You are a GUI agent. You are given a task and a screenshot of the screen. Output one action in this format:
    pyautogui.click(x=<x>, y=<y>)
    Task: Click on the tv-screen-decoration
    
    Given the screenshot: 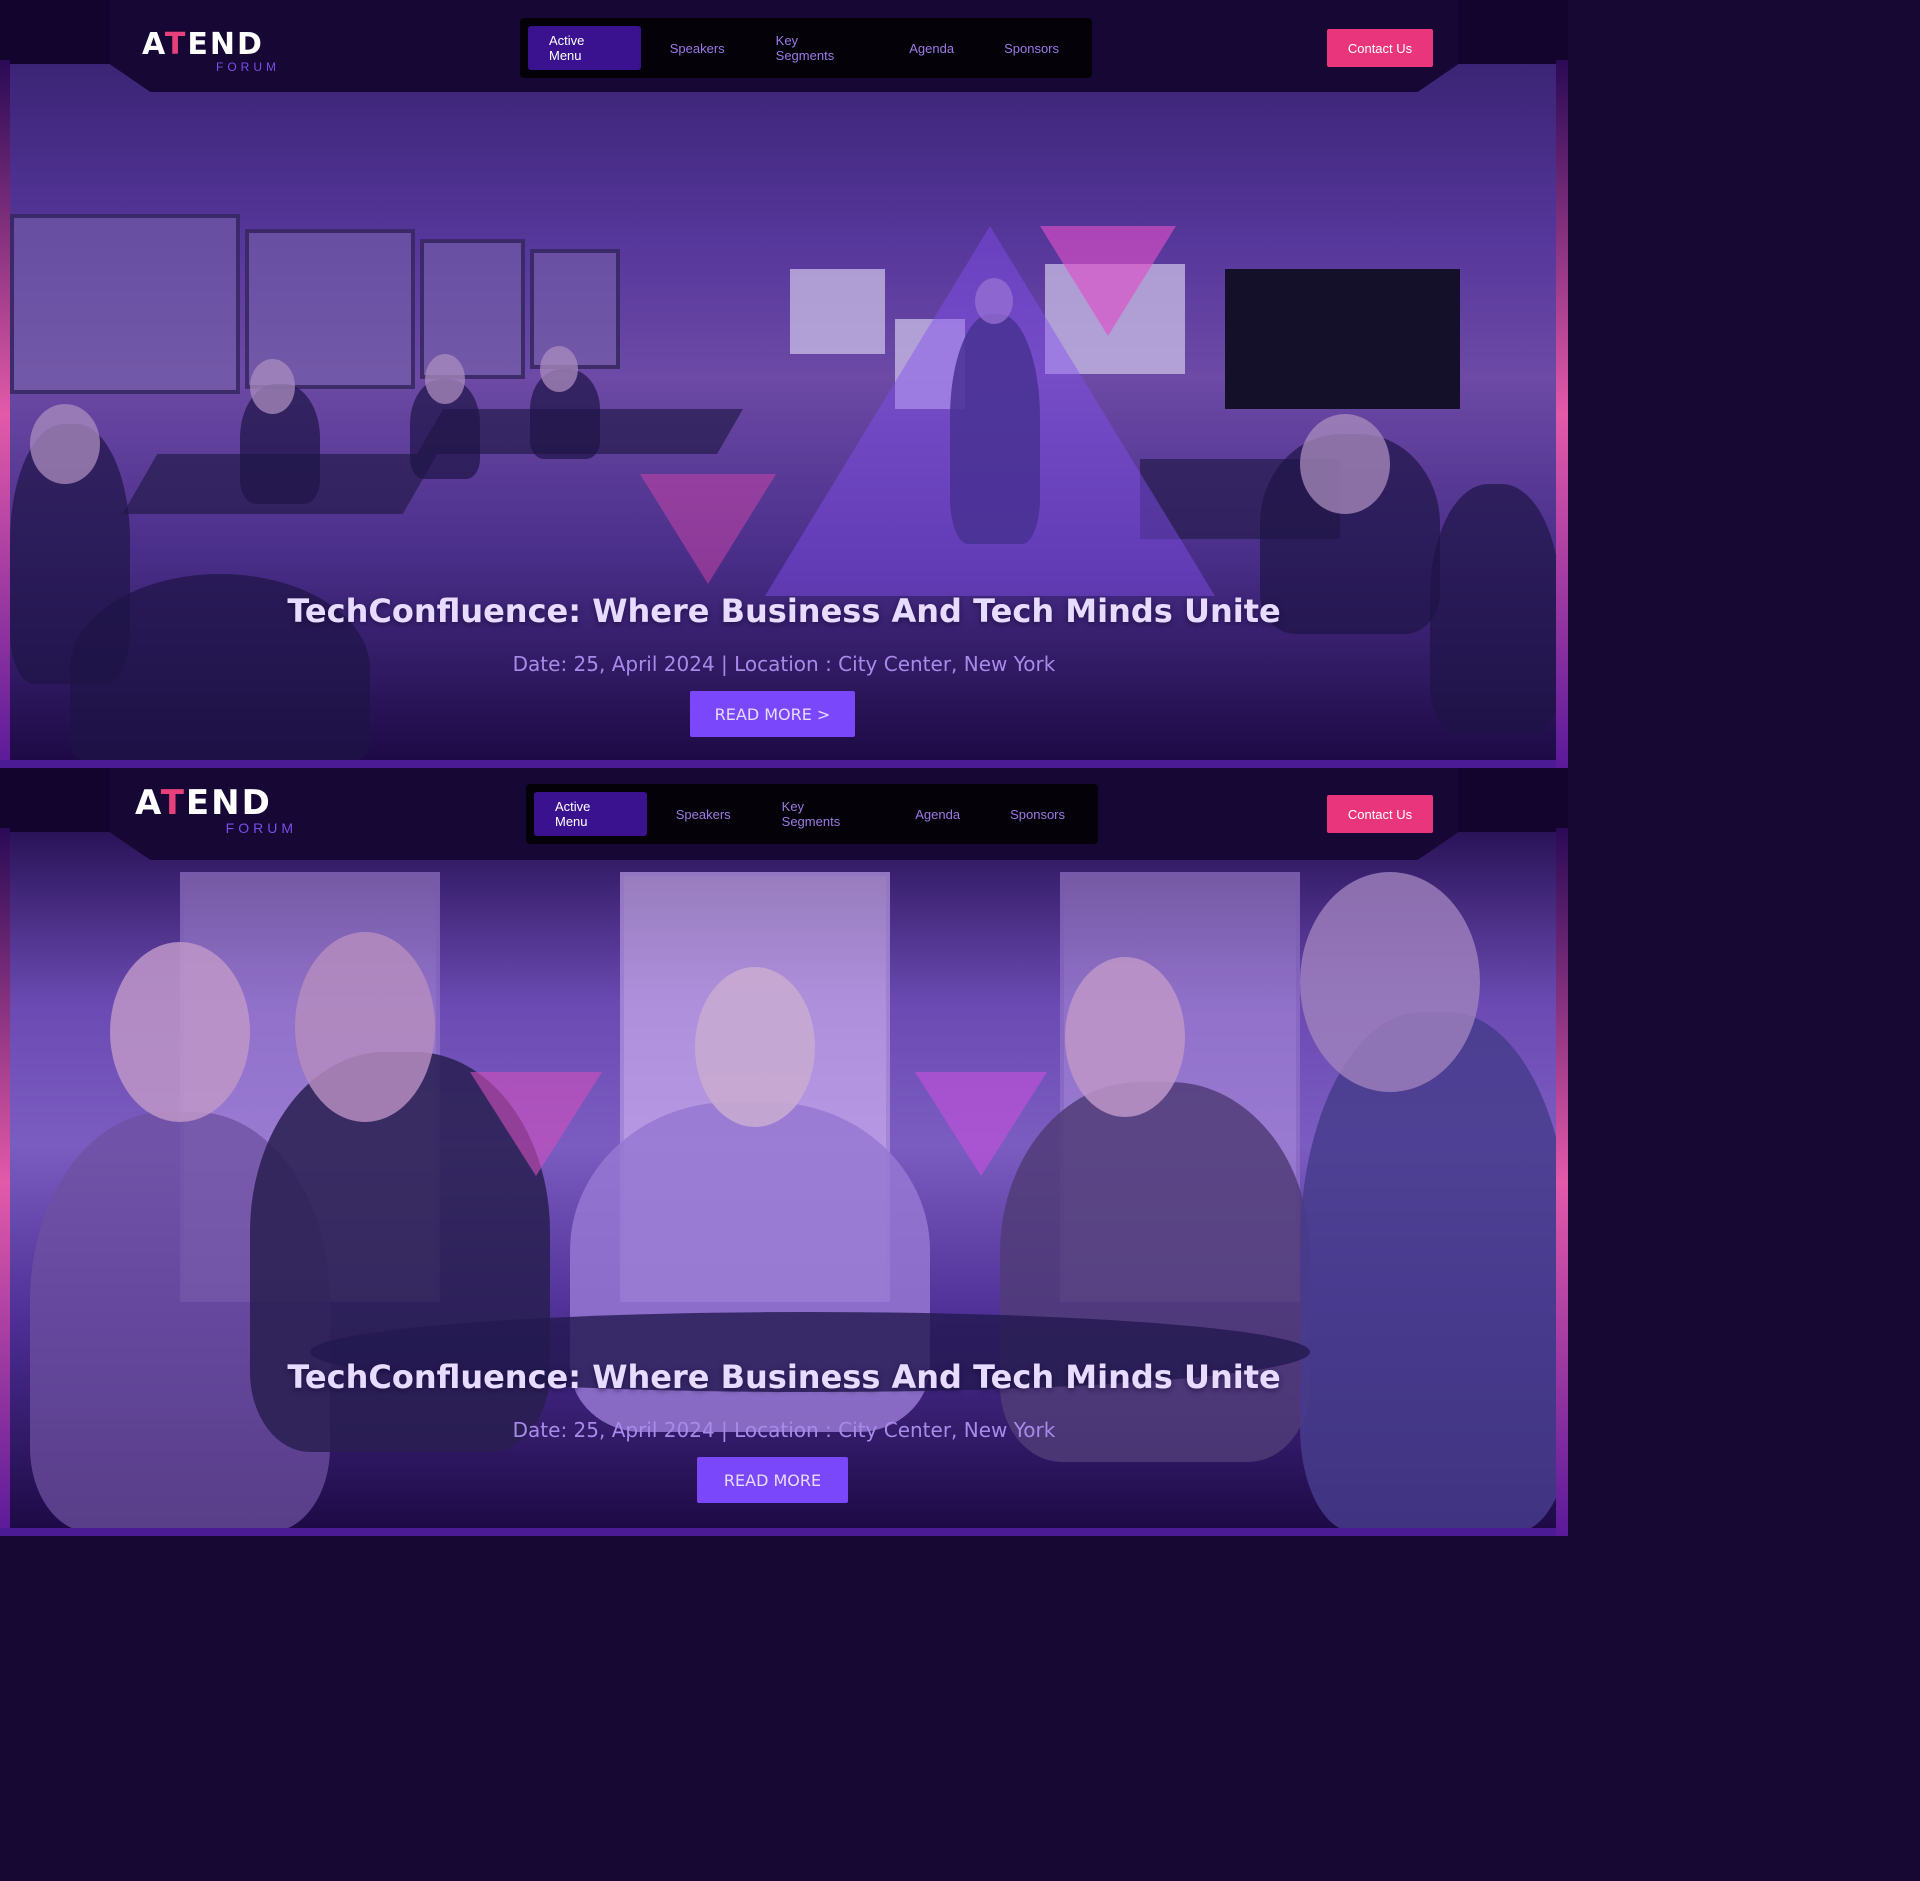 What is the action you would take?
    pyautogui.click(x=1342, y=339)
    